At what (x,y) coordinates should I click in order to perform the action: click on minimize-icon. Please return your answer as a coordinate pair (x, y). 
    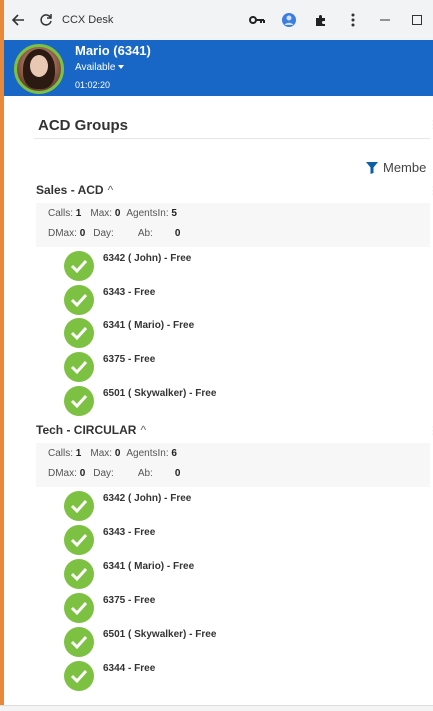
    Looking at the image, I should click on (385, 20).